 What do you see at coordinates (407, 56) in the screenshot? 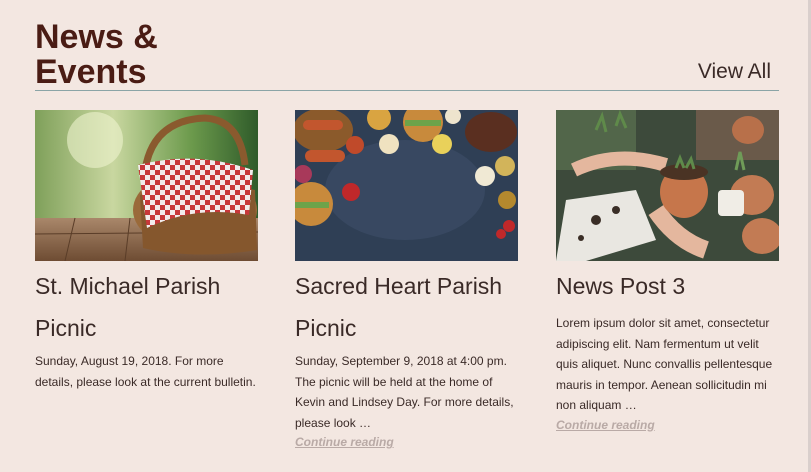
I see `section-header: News & Events View All` at bounding box center [407, 56].